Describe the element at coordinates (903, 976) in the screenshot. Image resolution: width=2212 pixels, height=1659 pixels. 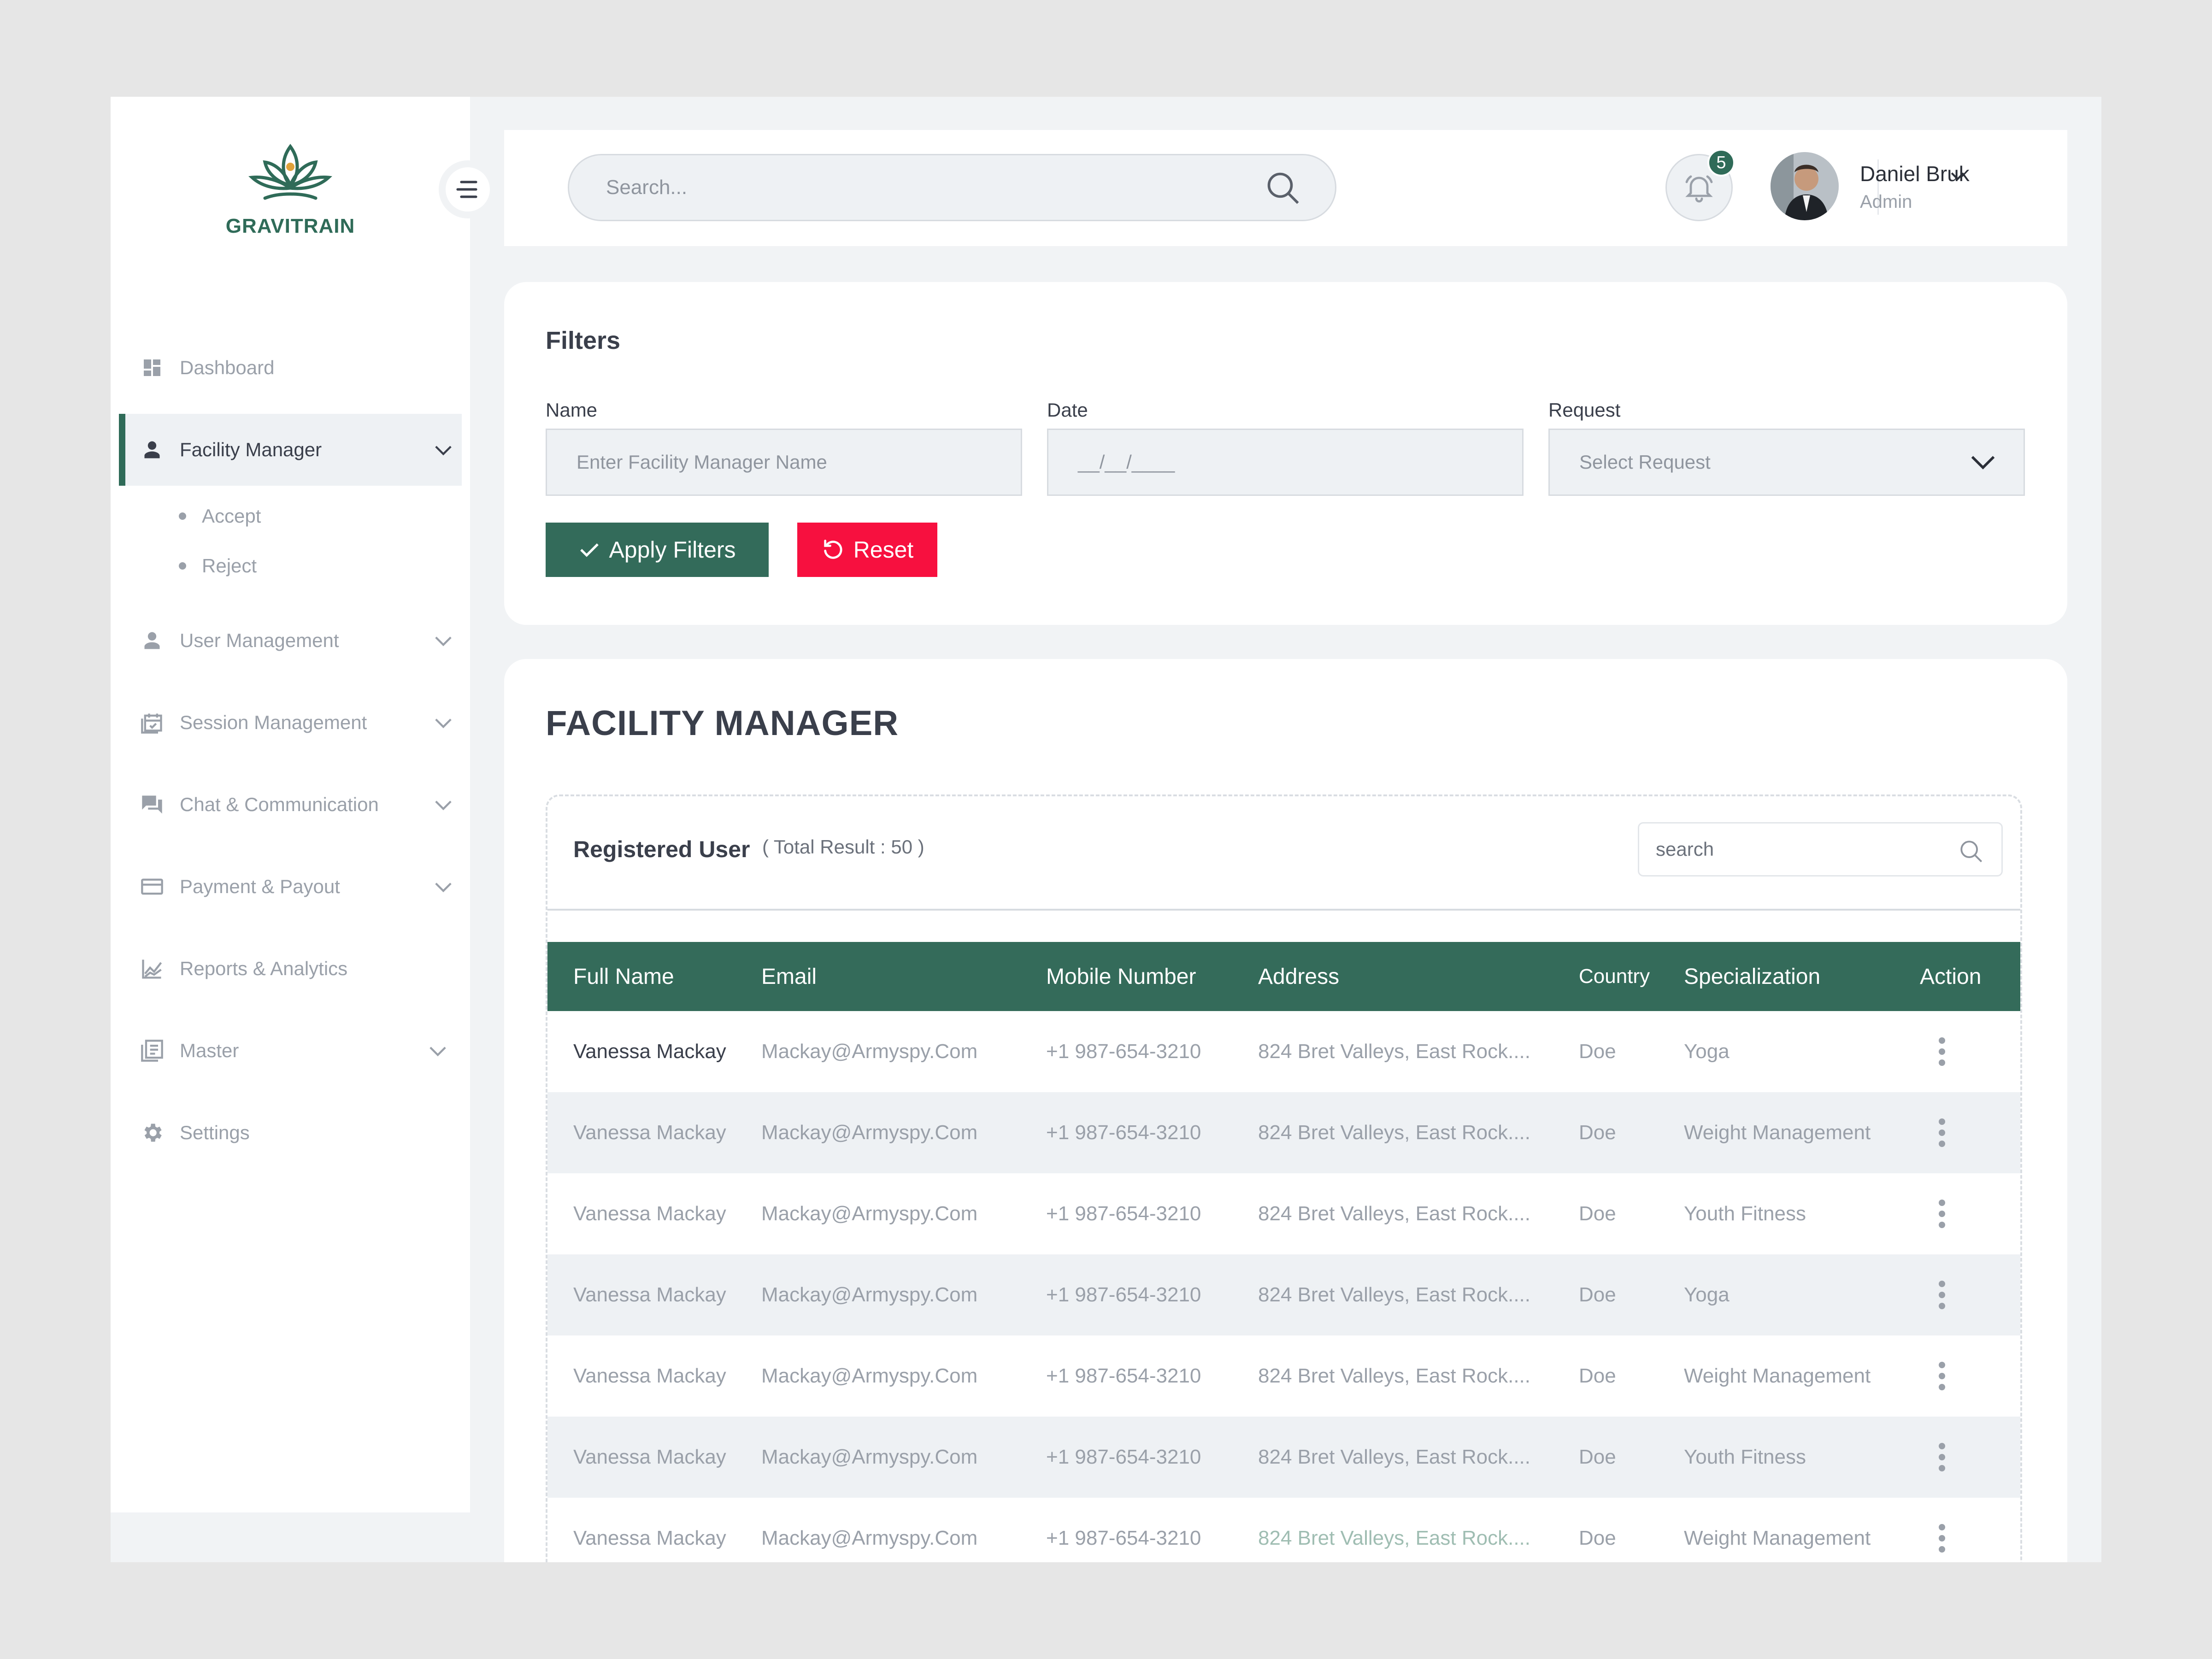
I see `column-header-email: Email` at that location.